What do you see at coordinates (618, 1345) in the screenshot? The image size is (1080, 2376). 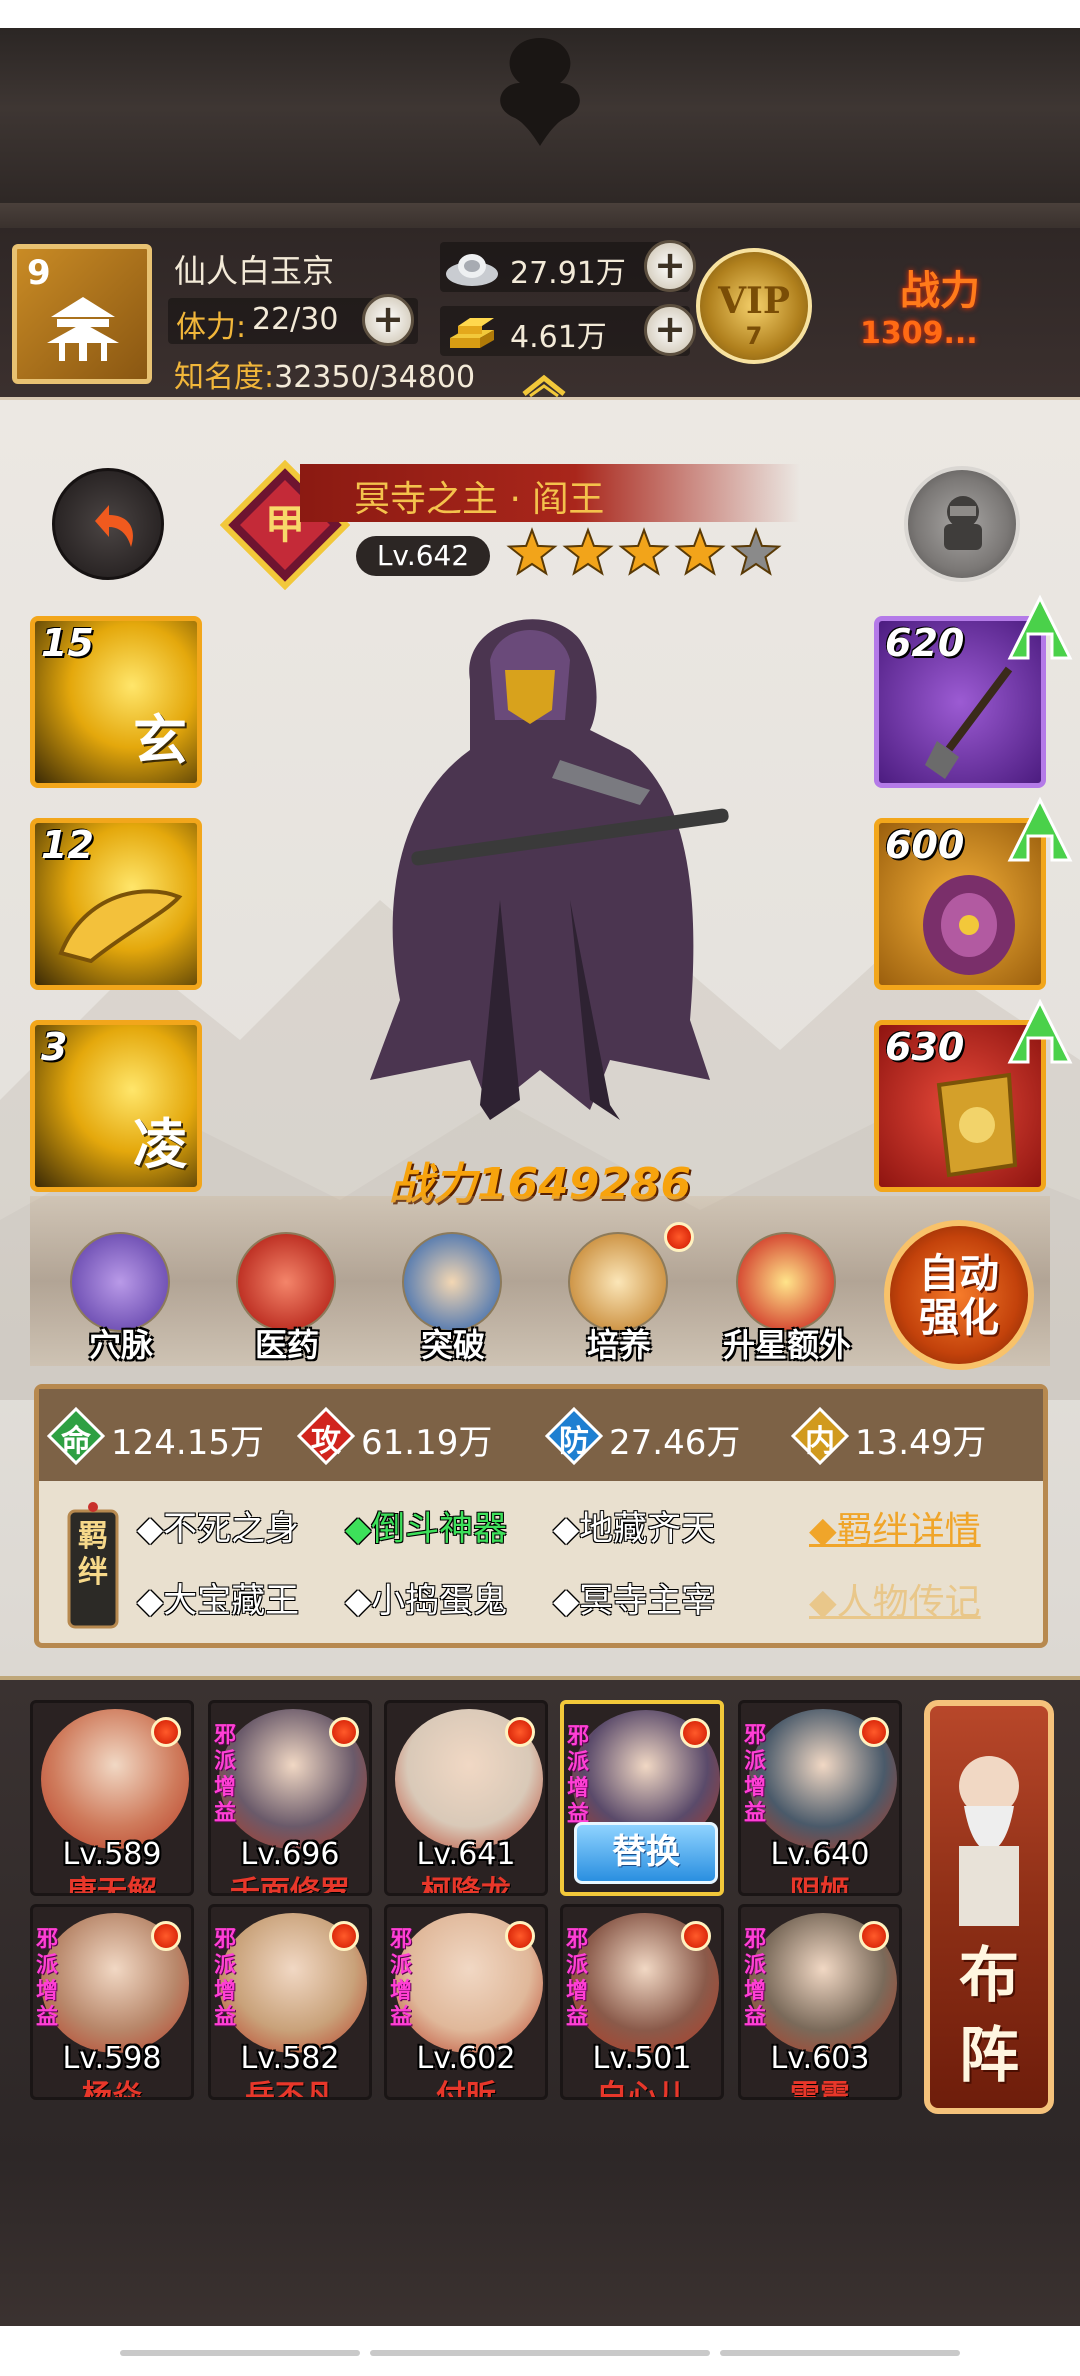 I see `func-label: 培养` at bounding box center [618, 1345].